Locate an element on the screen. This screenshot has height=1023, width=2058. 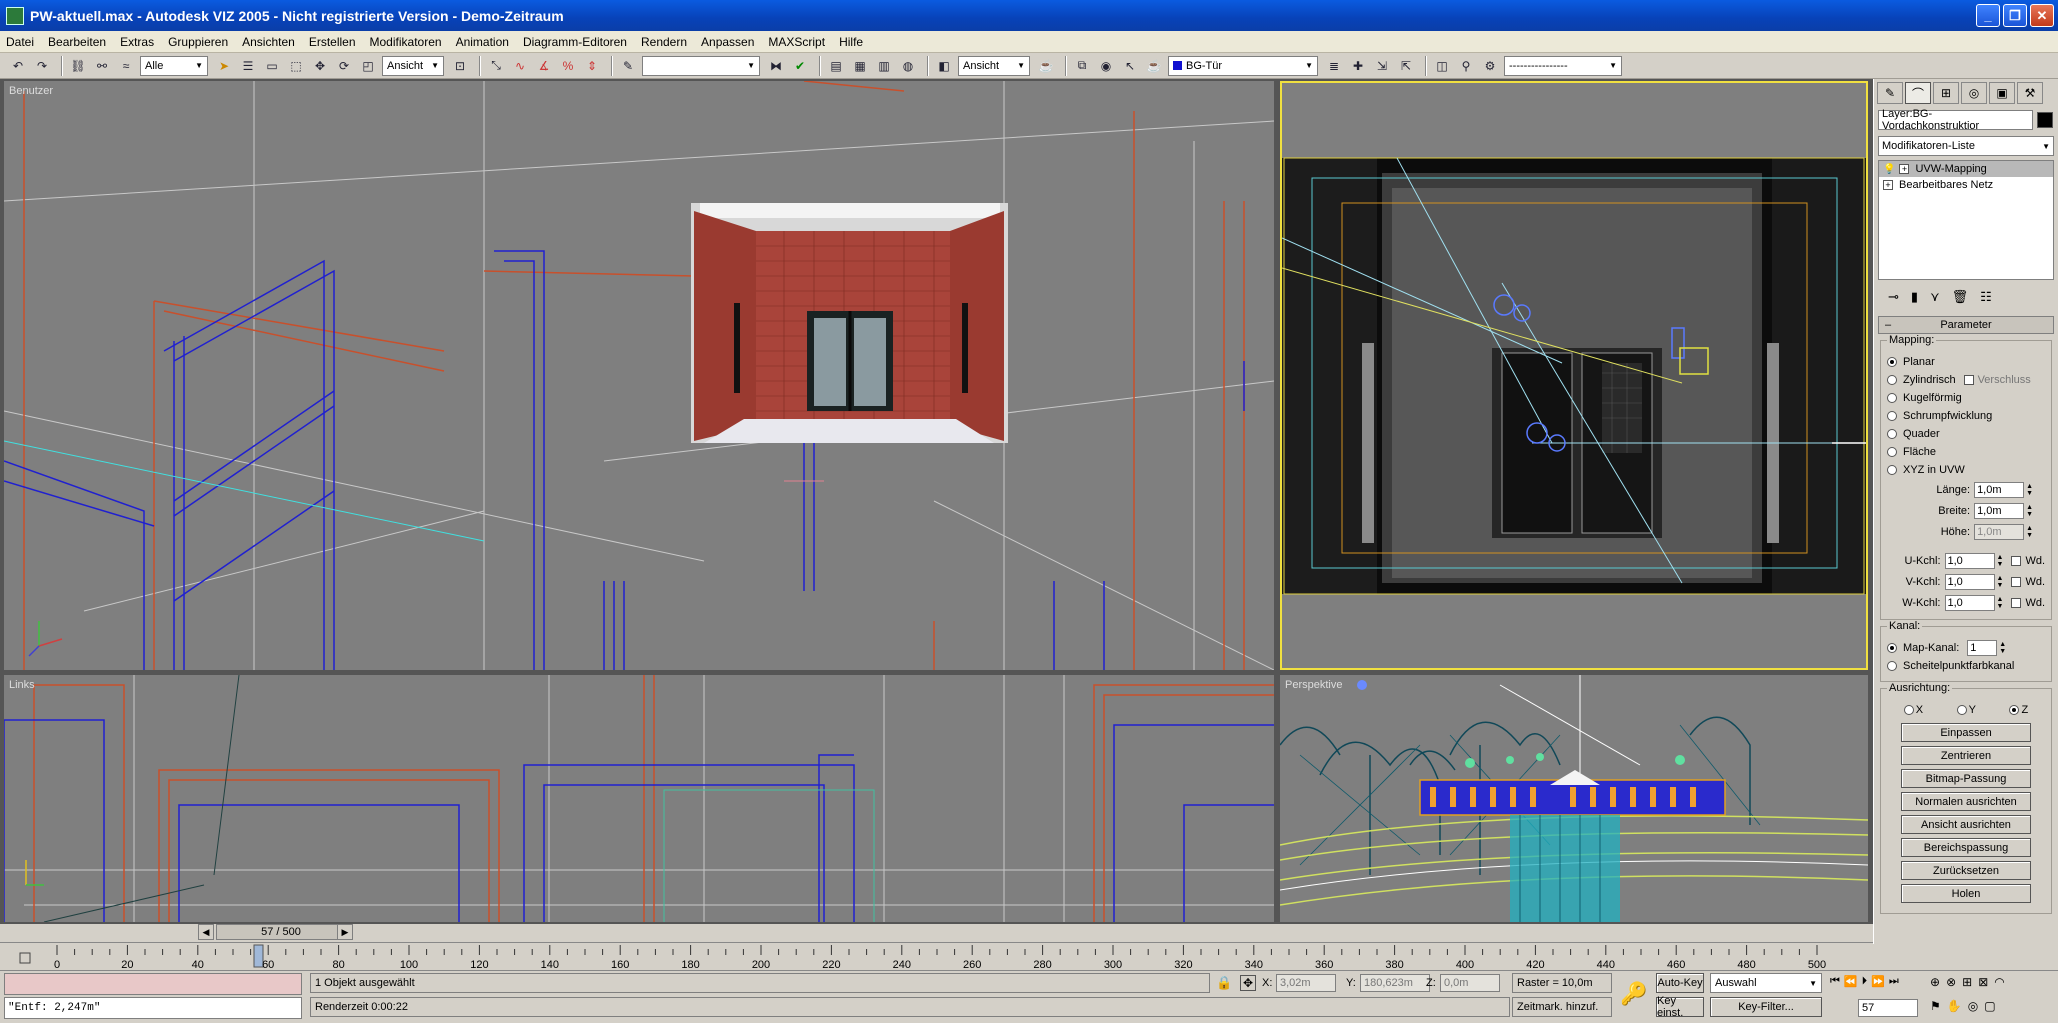
rotate-icon: ⟳ is located at coordinates (344, 66).